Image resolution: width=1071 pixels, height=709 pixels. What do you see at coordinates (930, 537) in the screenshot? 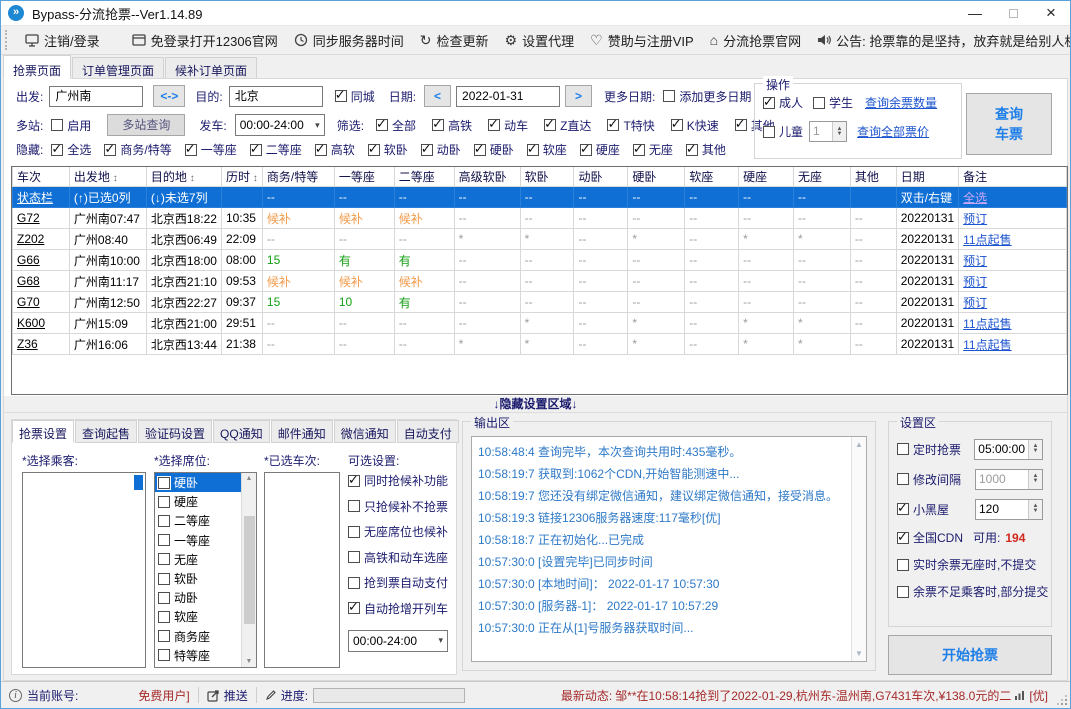
I see `cdn-checkbox: 全国CDN` at bounding box center [930, 537].